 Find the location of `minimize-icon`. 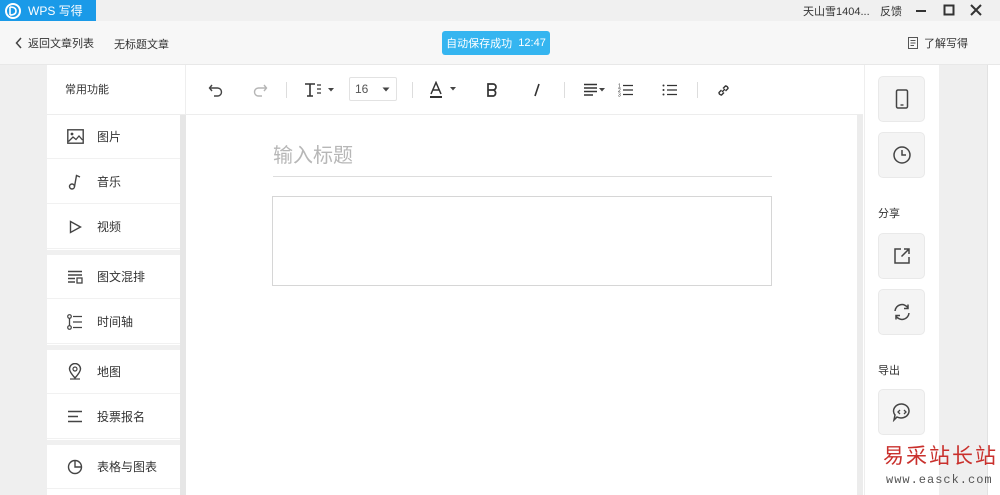

minimize-icon is located at coordinates (921, 10).